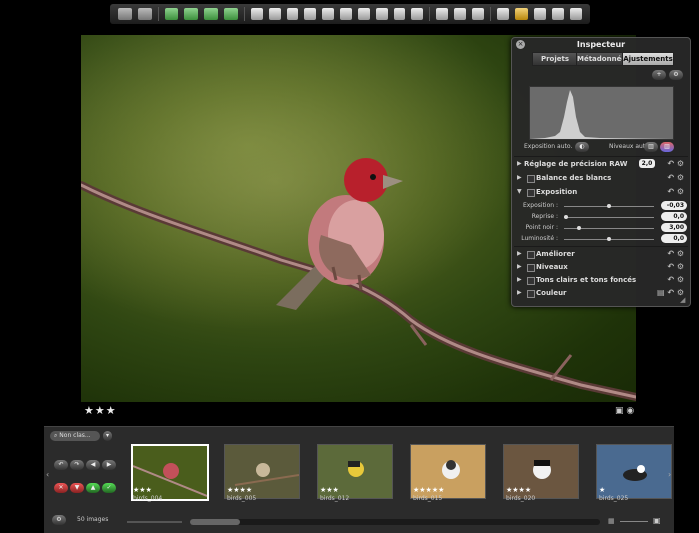 This screenshot has height=533, width=699. What do you see at coordinates (395, 522) in the screenshot?
I see `filmstrip-scrollbar` at bounding box center [395, 522].